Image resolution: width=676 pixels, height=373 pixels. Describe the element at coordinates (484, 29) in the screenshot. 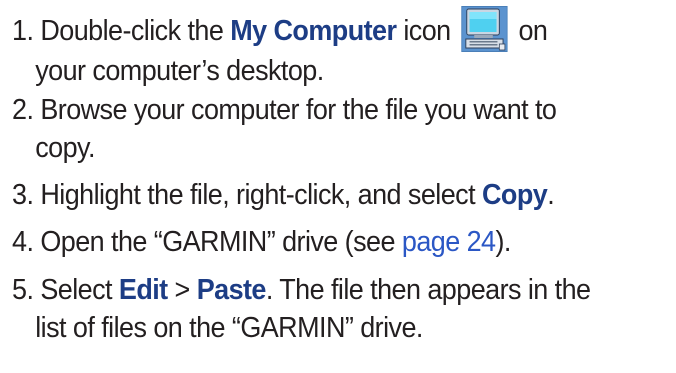

I see `my-computer-icon` at that location.